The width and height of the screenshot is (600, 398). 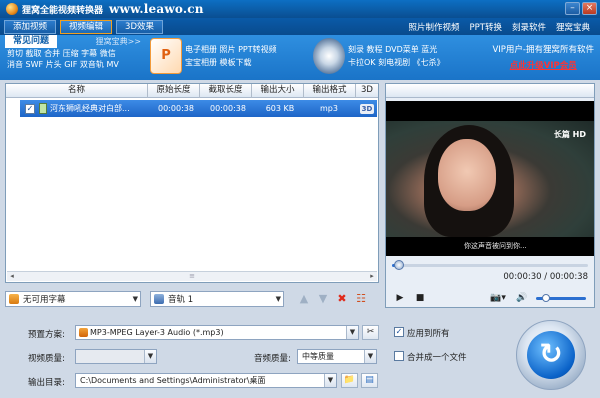 I want to click on browse-folder-icon: 📁, so click(x=349, y=380).